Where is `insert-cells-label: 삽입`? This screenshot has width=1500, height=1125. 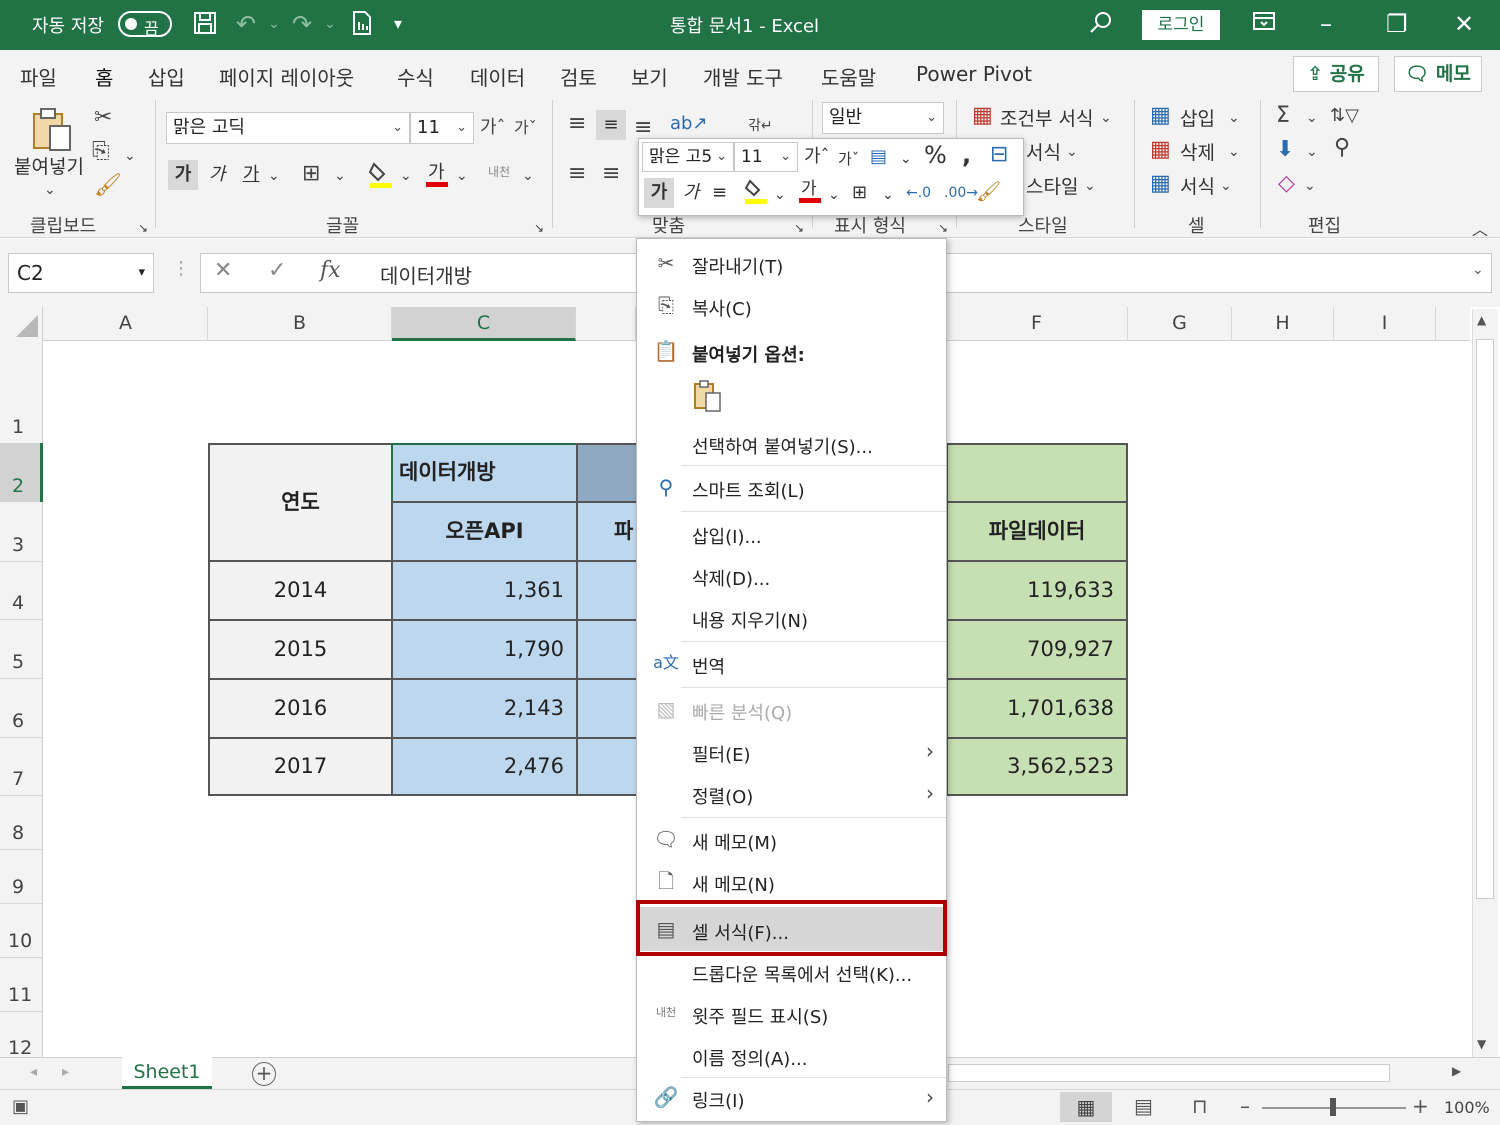 insert-cells-label: 삽입 is located at coordinates (1197, 117).